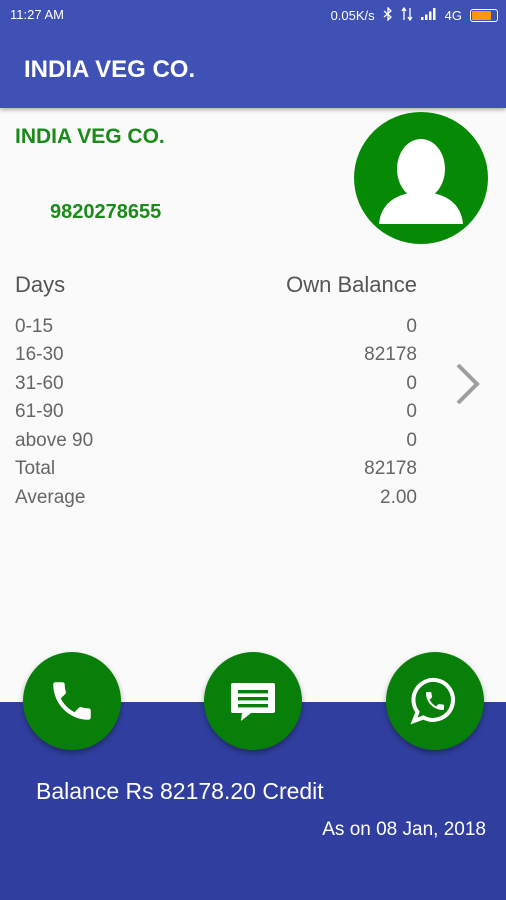 This screenshot has width=506, height=900. What do you see at coordinates (90, 136) in the screenshot?
I see `party-name: INDIA VEG CO.` at bounding box center [90, 136].